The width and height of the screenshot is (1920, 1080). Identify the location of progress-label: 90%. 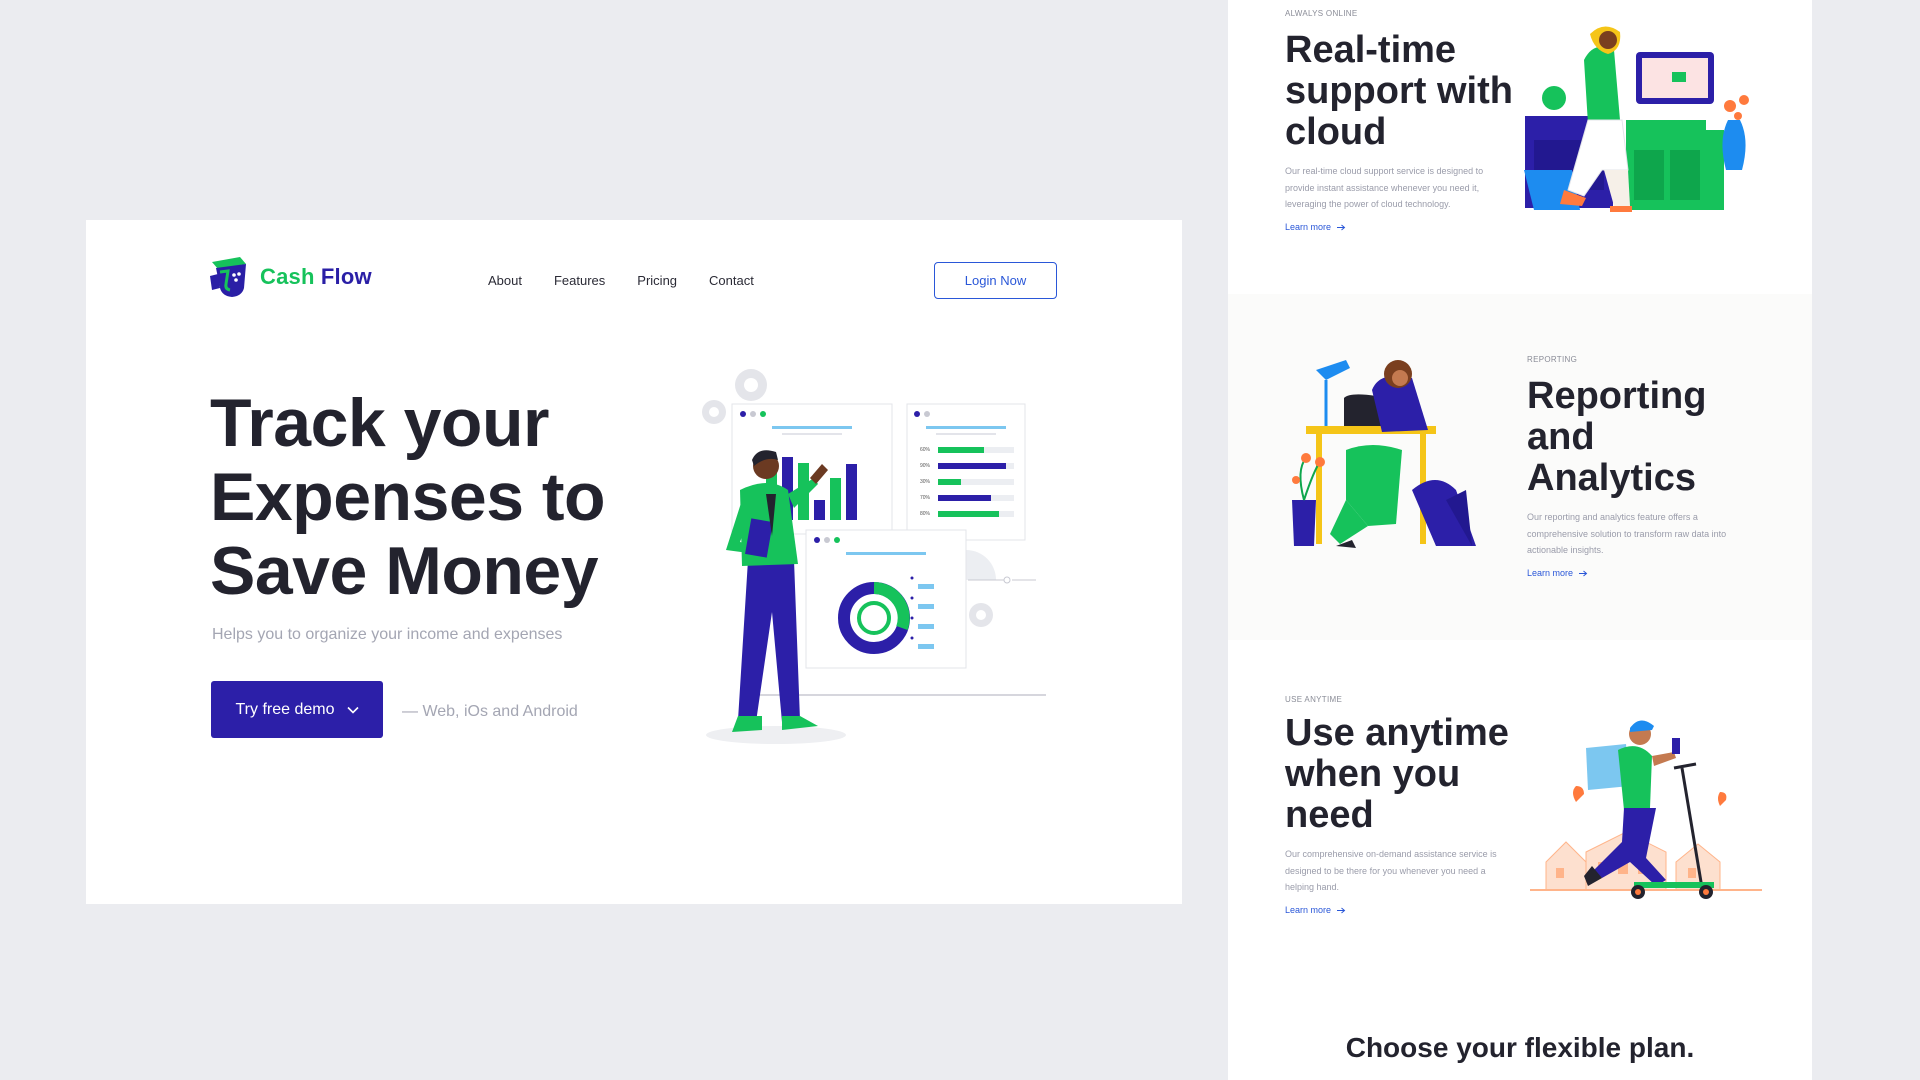
(925, 466).